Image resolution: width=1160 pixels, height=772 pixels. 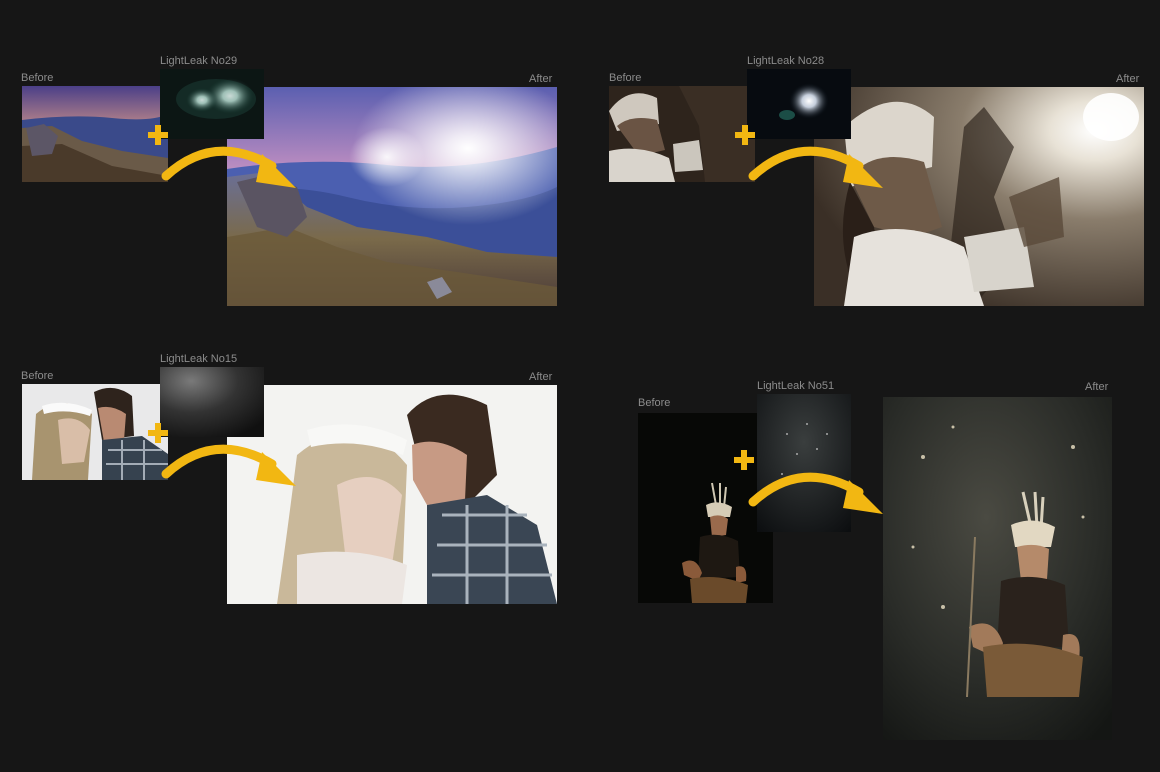 I want to click on overlay-label: LightLeak No15, so click(x=199, y=359).